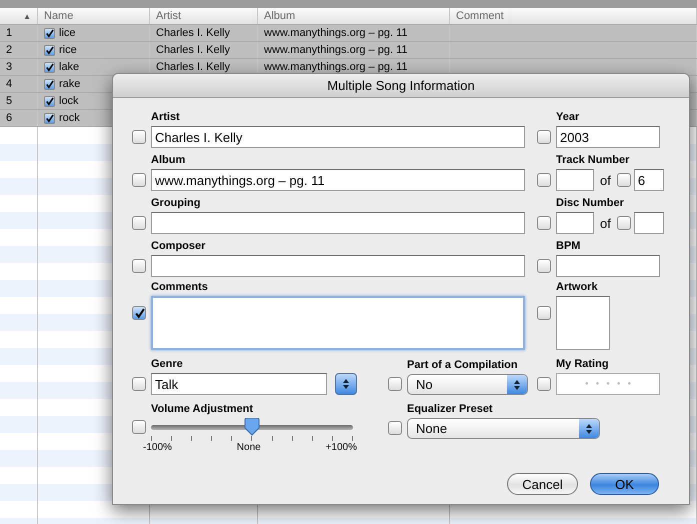 Image resolution: width=697 pixels, height=524 pixels. Describe the element at coordinates (624, 484) in the screenshot. I see `ok-button: OK` at that location.